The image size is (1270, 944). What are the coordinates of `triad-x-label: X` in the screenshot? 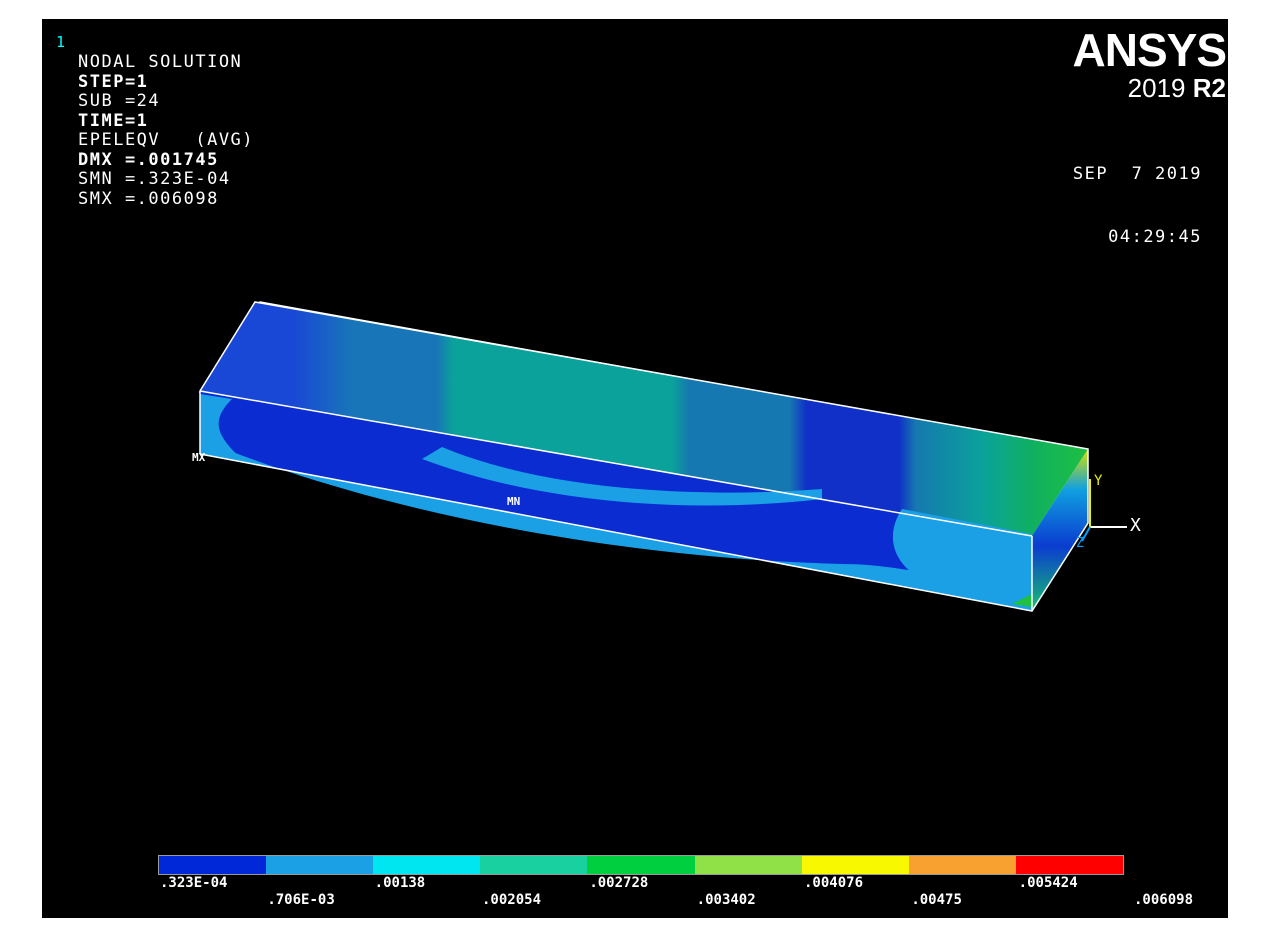 It's located at (1135, 525).